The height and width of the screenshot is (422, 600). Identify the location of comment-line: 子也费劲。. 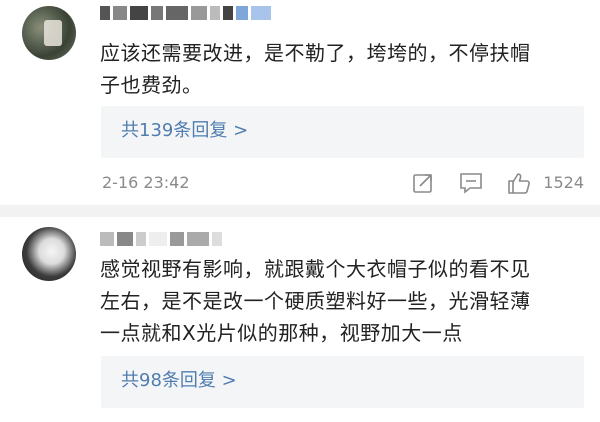
(151, 85).